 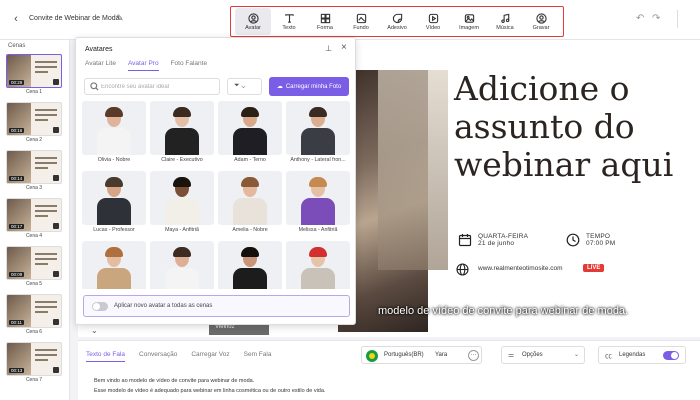 What do you see at coordinates (469, 18) in the screenshot?
I see `image-icon` at bounding box center [469, 18].